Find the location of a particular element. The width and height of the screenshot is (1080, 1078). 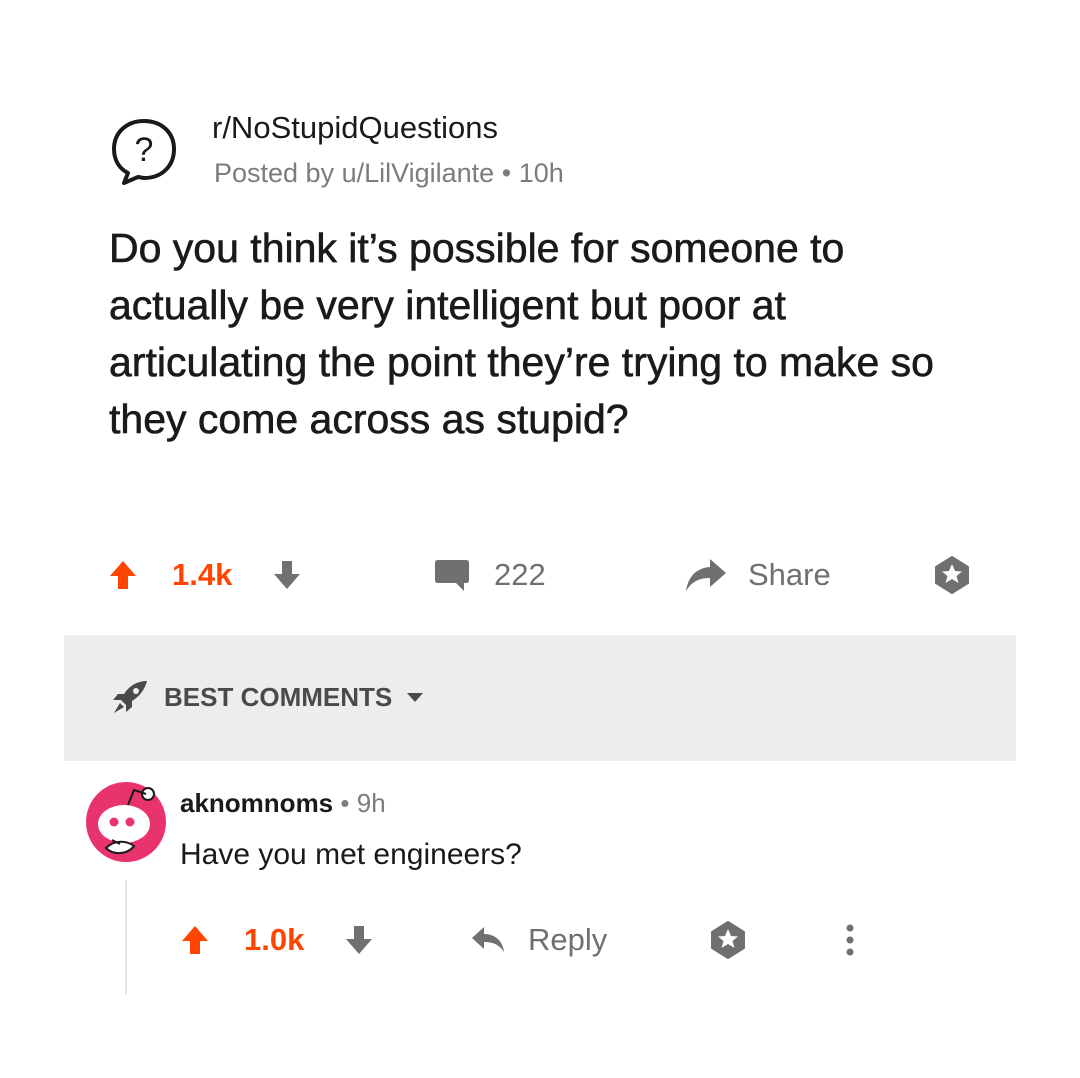

share-label: Share is located at coordinates (789, 574).